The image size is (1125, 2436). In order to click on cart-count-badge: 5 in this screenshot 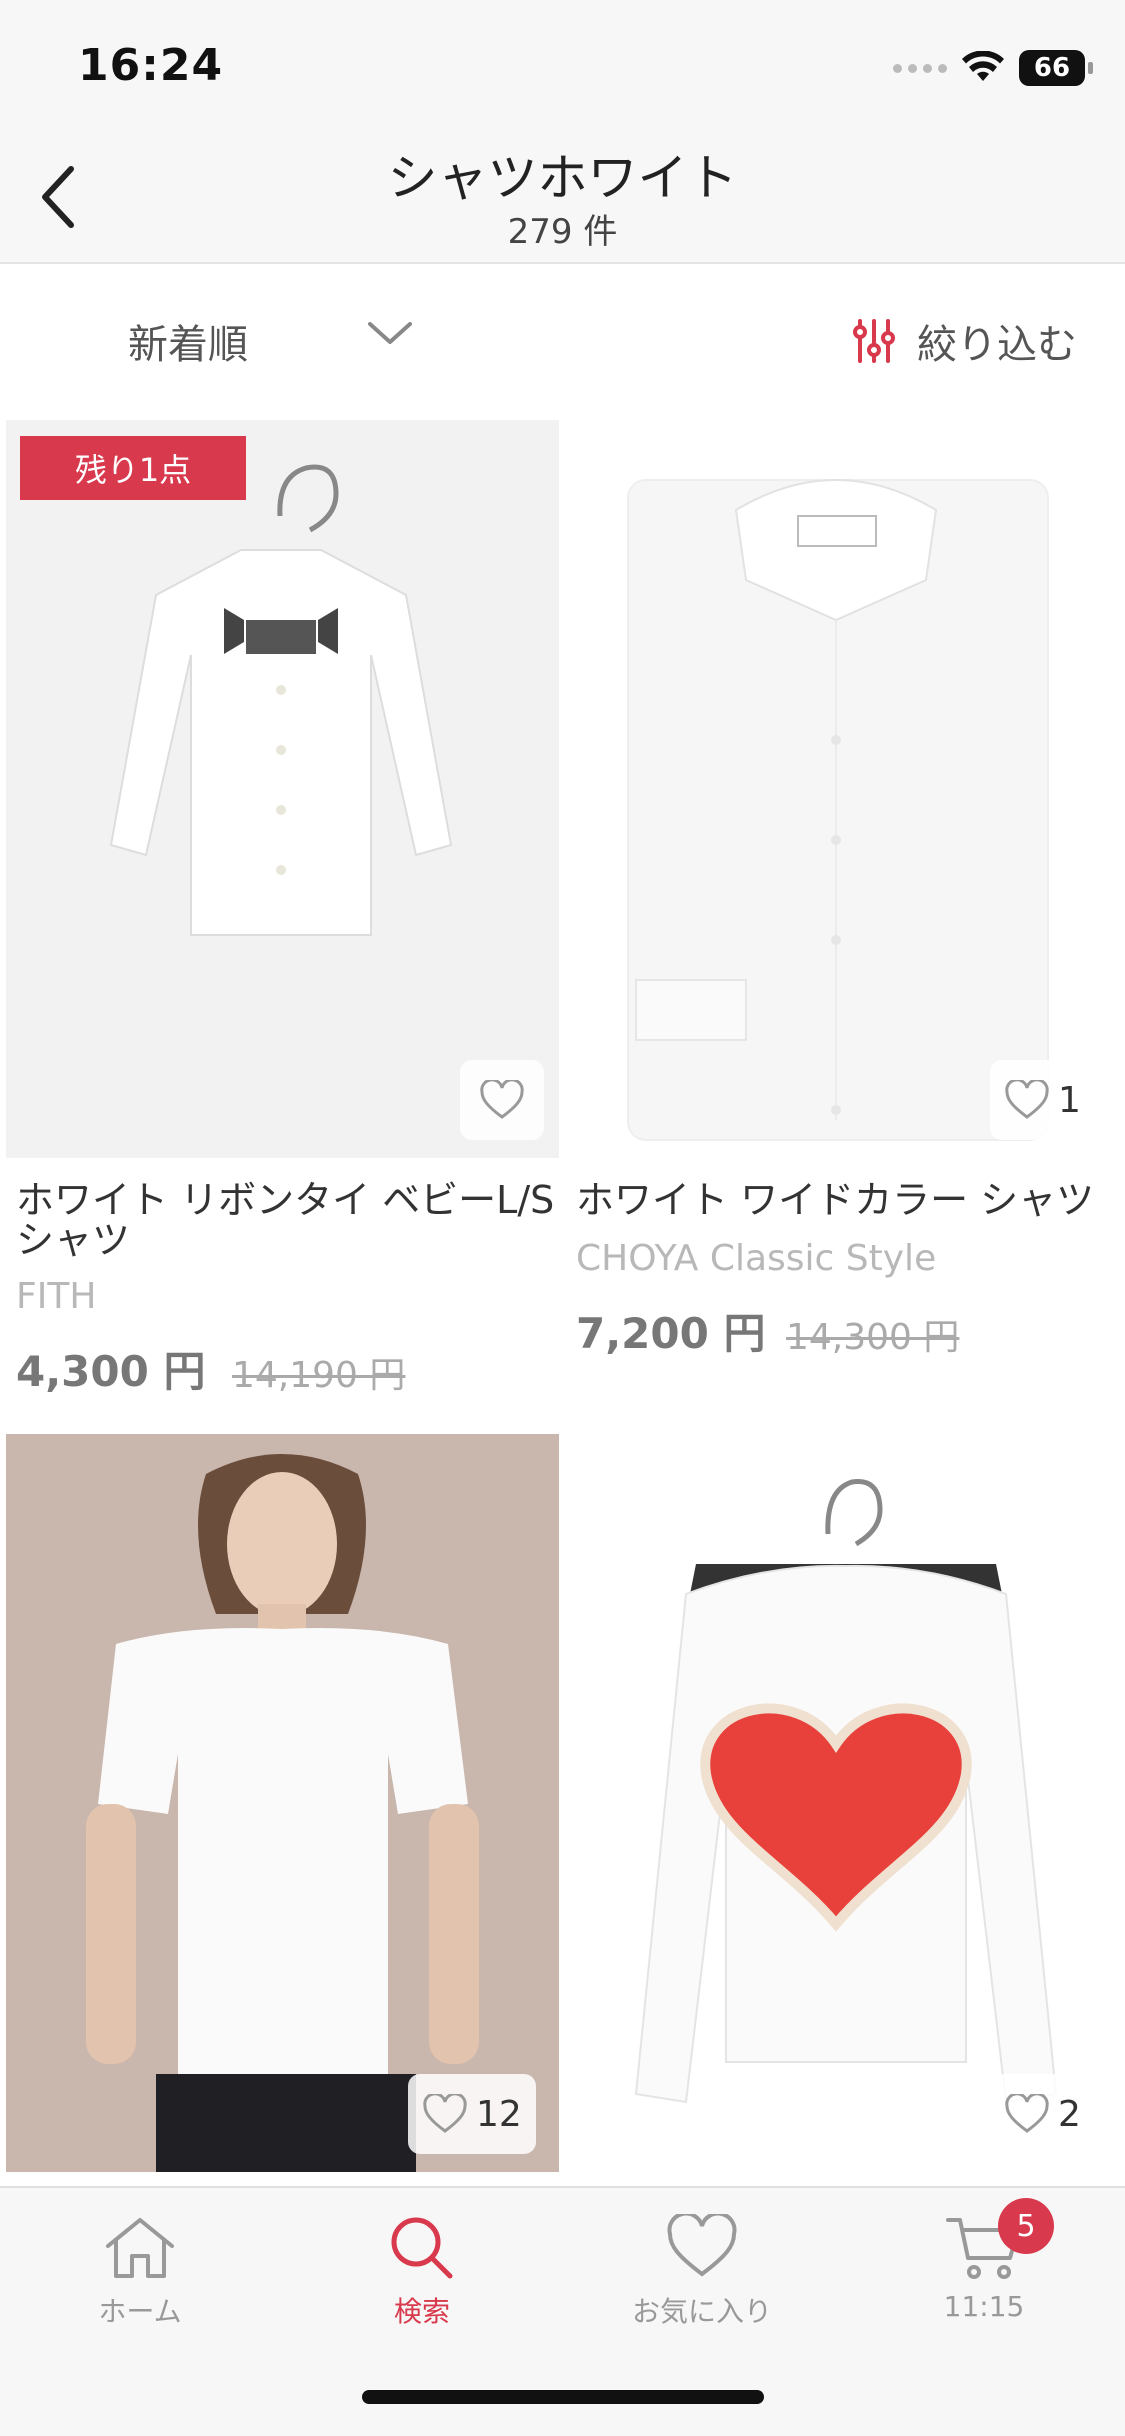, I will do `click(1026, 2226)`.